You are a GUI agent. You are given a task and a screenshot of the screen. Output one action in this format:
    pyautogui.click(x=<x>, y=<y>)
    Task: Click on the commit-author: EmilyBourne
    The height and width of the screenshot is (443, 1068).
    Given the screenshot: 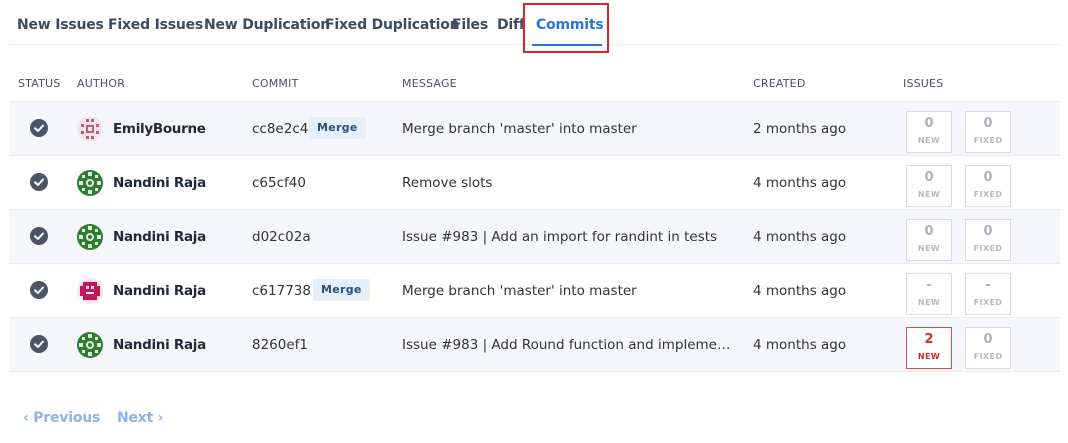 What is the action you would take?
    pyautogui.click(x=159, y=129)
    